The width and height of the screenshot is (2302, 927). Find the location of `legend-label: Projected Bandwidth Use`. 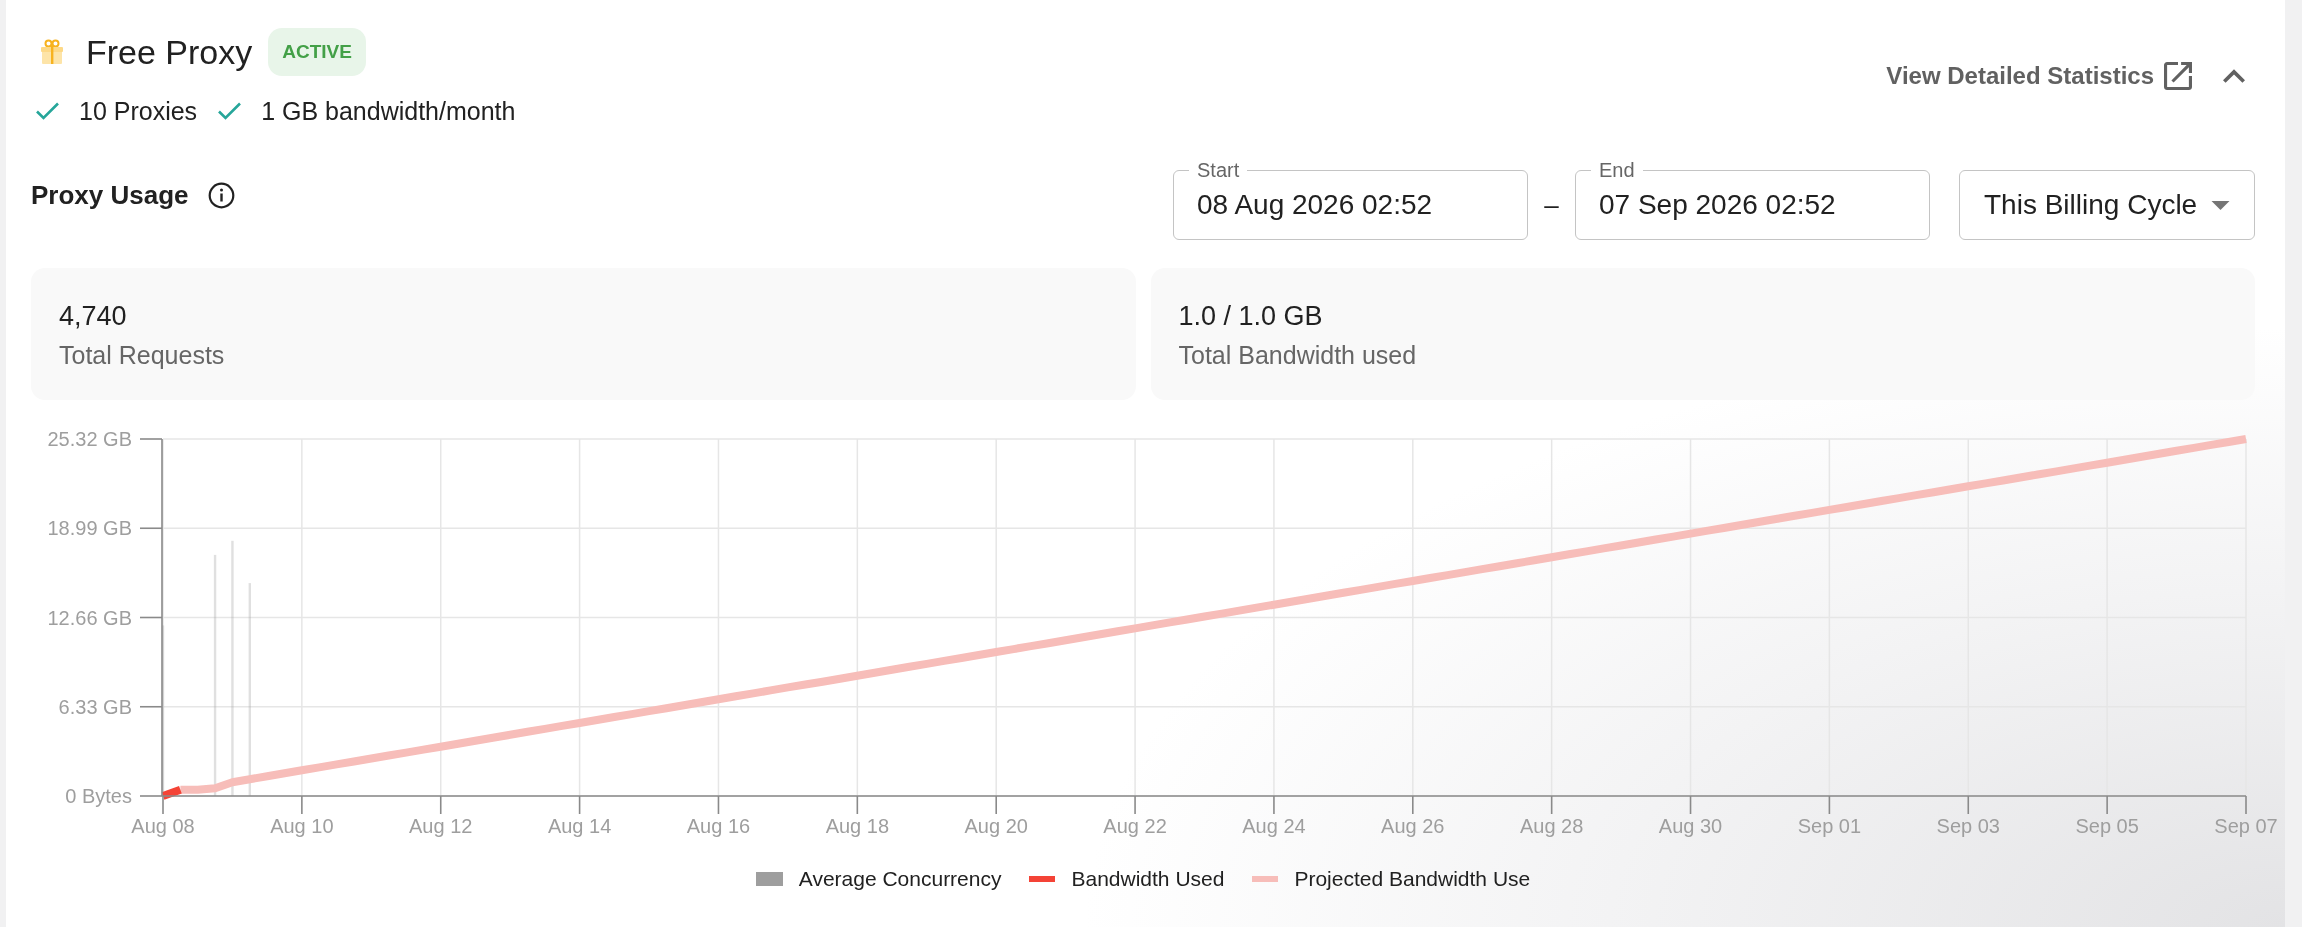

legend-label: Projected Bandwidth Use is located at coordinates (1412, 879).